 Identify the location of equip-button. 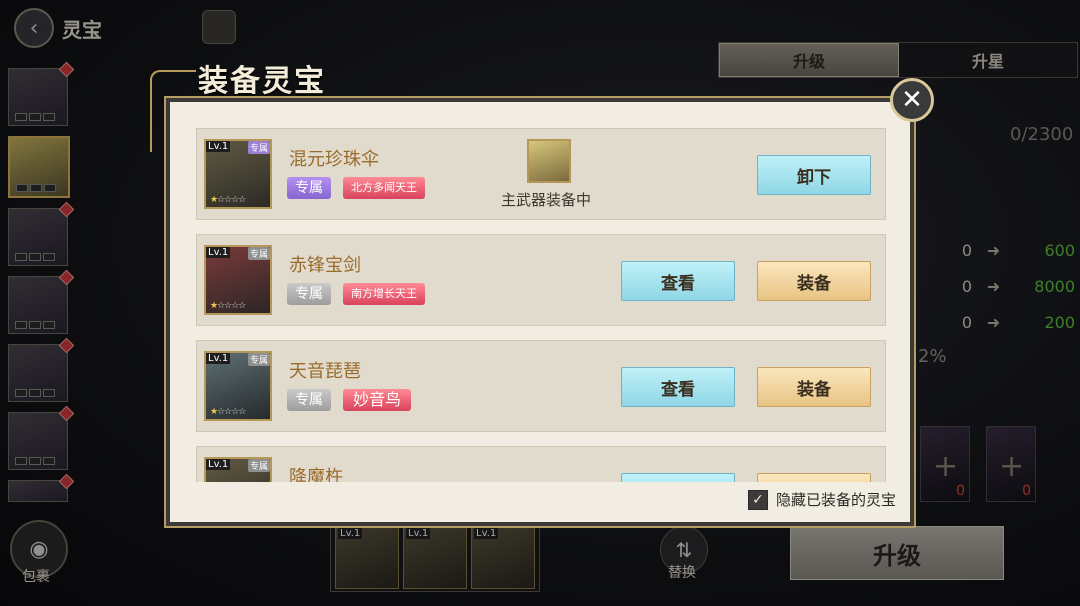
(814, 477).